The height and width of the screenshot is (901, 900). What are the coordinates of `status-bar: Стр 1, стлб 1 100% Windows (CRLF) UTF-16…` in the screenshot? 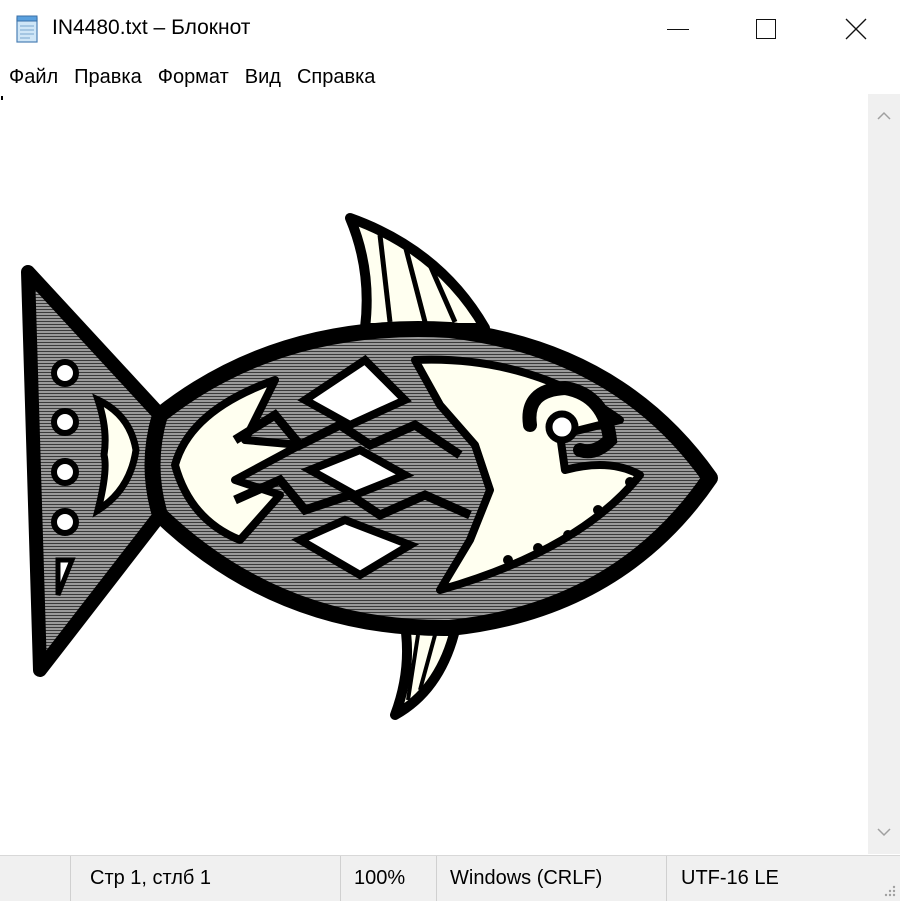 It's located at (450, 878).